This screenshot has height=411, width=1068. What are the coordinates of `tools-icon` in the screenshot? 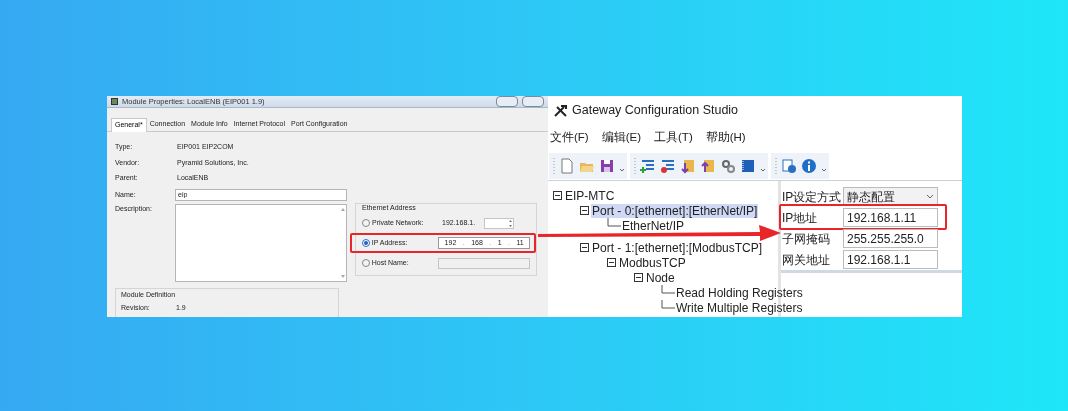 It's located at (560, 110).